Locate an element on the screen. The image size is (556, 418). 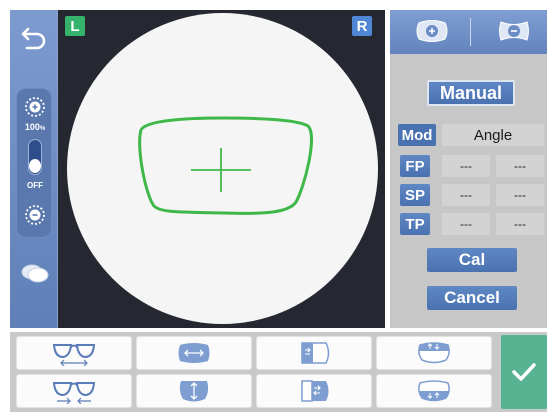
frame-outline is located at coordinates (225, 165).